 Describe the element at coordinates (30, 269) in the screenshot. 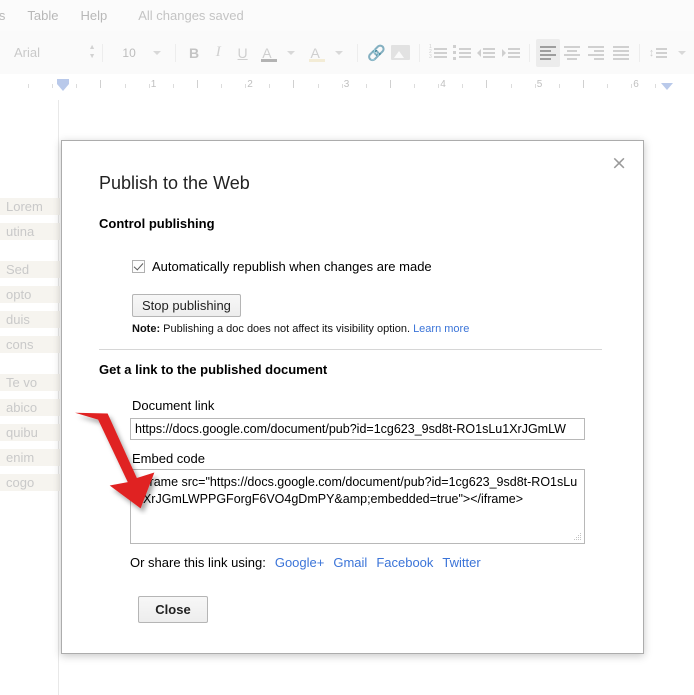

I see `document-text-line: Sed` at that location.